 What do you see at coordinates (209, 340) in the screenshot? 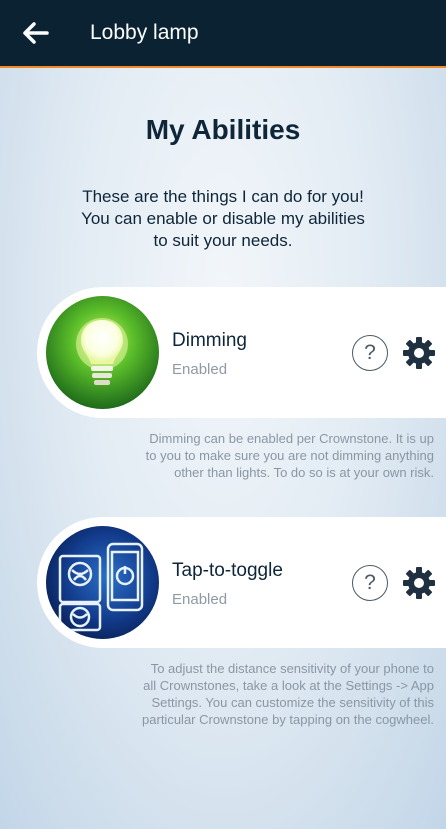
I see `ability-title: Dimming` at bounding box center [209, 340].